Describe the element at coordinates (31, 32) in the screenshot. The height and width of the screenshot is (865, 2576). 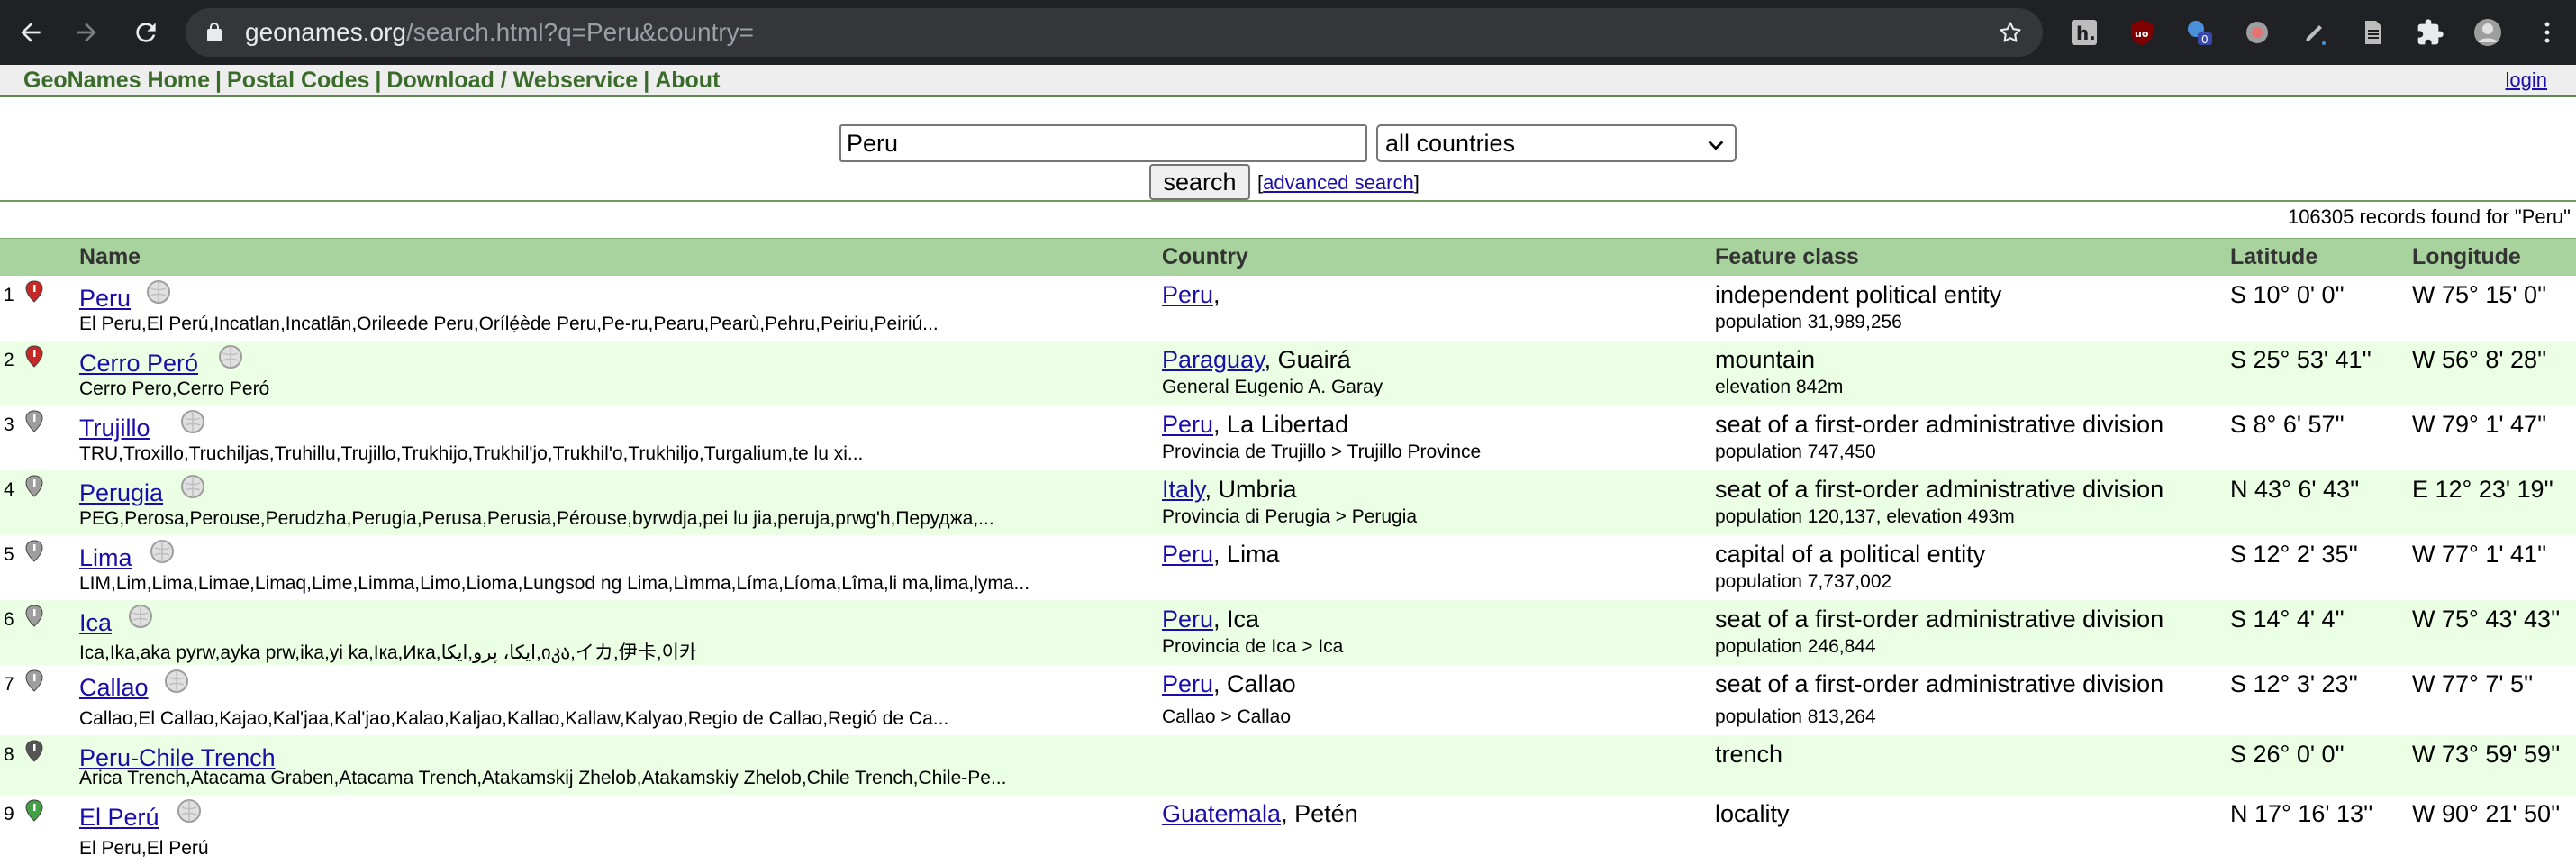
I see `back-icon` at that location.